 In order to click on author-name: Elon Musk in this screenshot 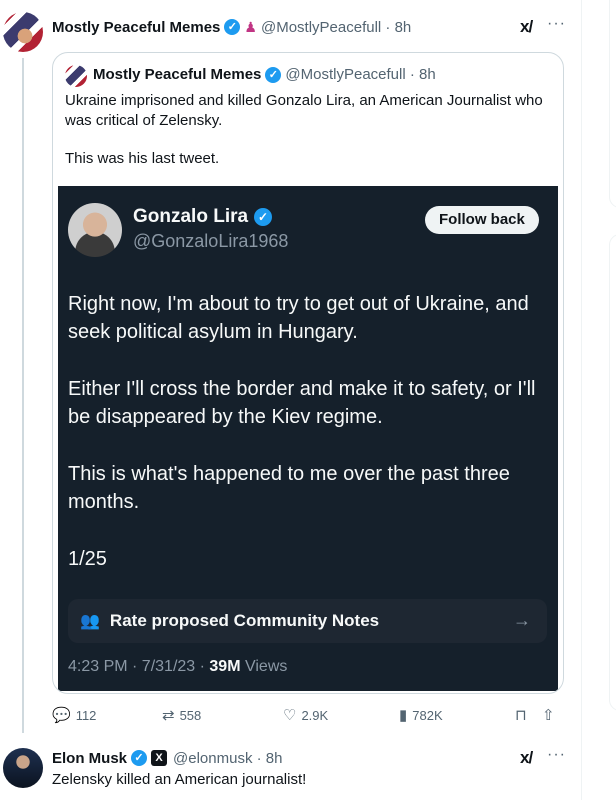, I will do `click(89, 758)`.